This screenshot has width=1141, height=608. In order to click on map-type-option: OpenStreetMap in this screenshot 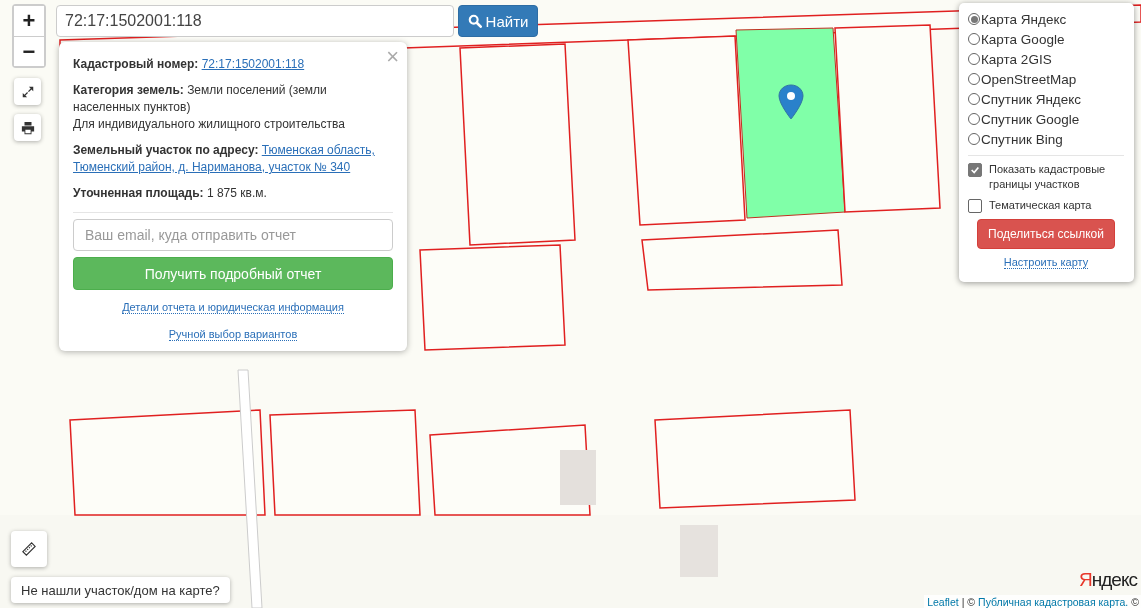, I will do `click(1022, 79)`.